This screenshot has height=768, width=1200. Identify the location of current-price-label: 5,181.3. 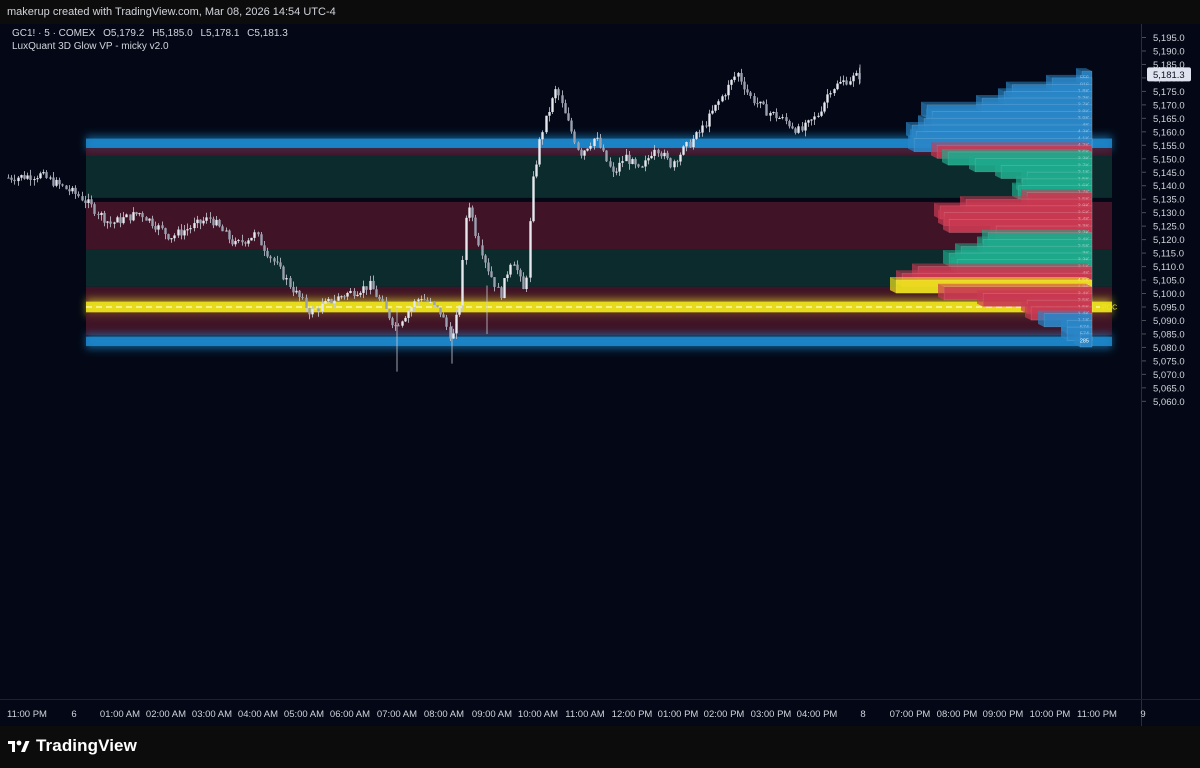
(1169, 75).